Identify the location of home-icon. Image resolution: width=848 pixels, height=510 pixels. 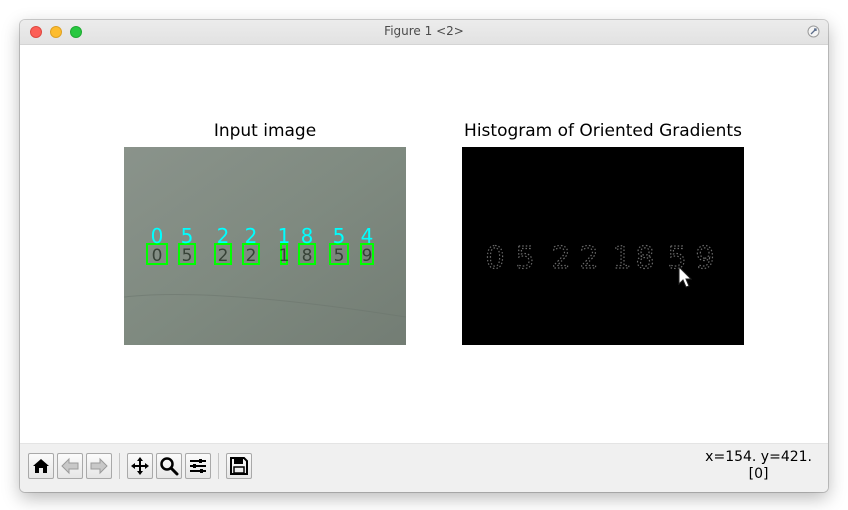
(41, 466).